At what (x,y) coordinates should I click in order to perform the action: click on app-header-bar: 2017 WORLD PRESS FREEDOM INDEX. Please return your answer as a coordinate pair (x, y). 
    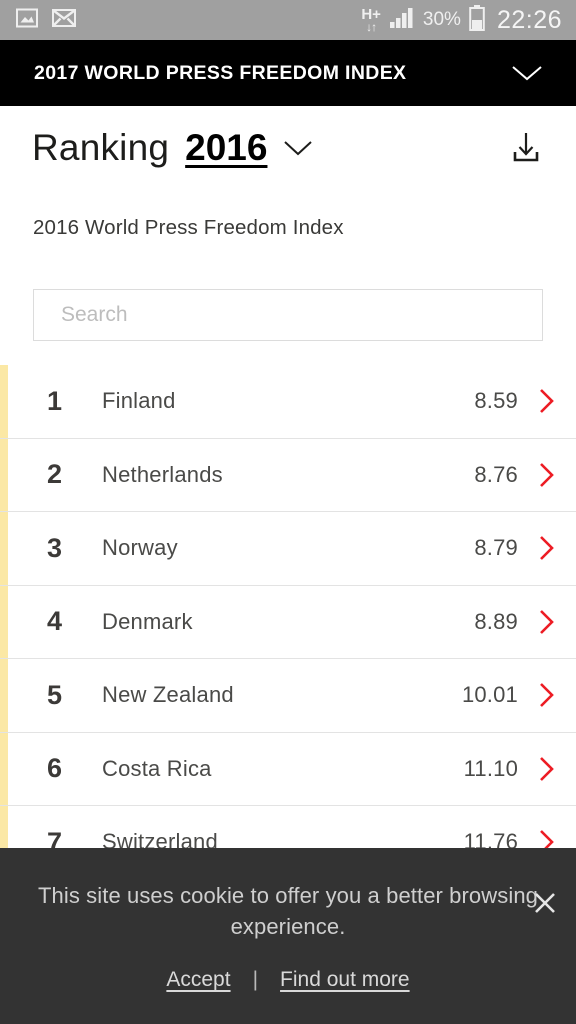
    Looking at the image, I should click on (288, 73).